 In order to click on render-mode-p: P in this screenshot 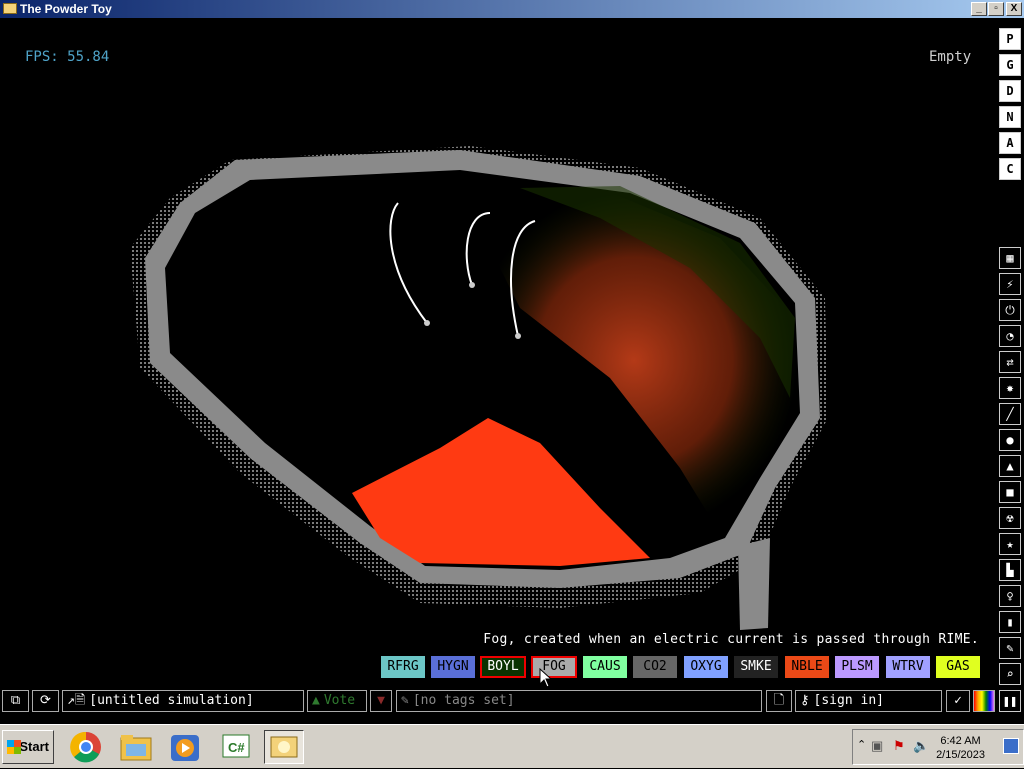, I will do `click(1010, 39)`.